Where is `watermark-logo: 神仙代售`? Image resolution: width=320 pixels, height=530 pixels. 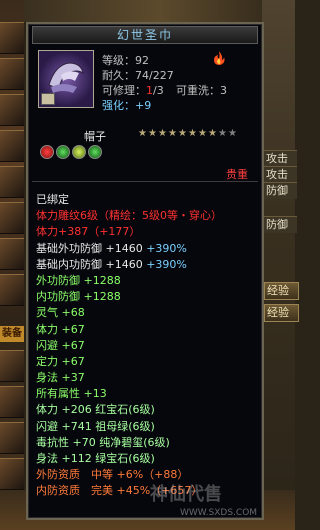
watermark-logo: 神仙代售 is located at coordinates (186, 494).